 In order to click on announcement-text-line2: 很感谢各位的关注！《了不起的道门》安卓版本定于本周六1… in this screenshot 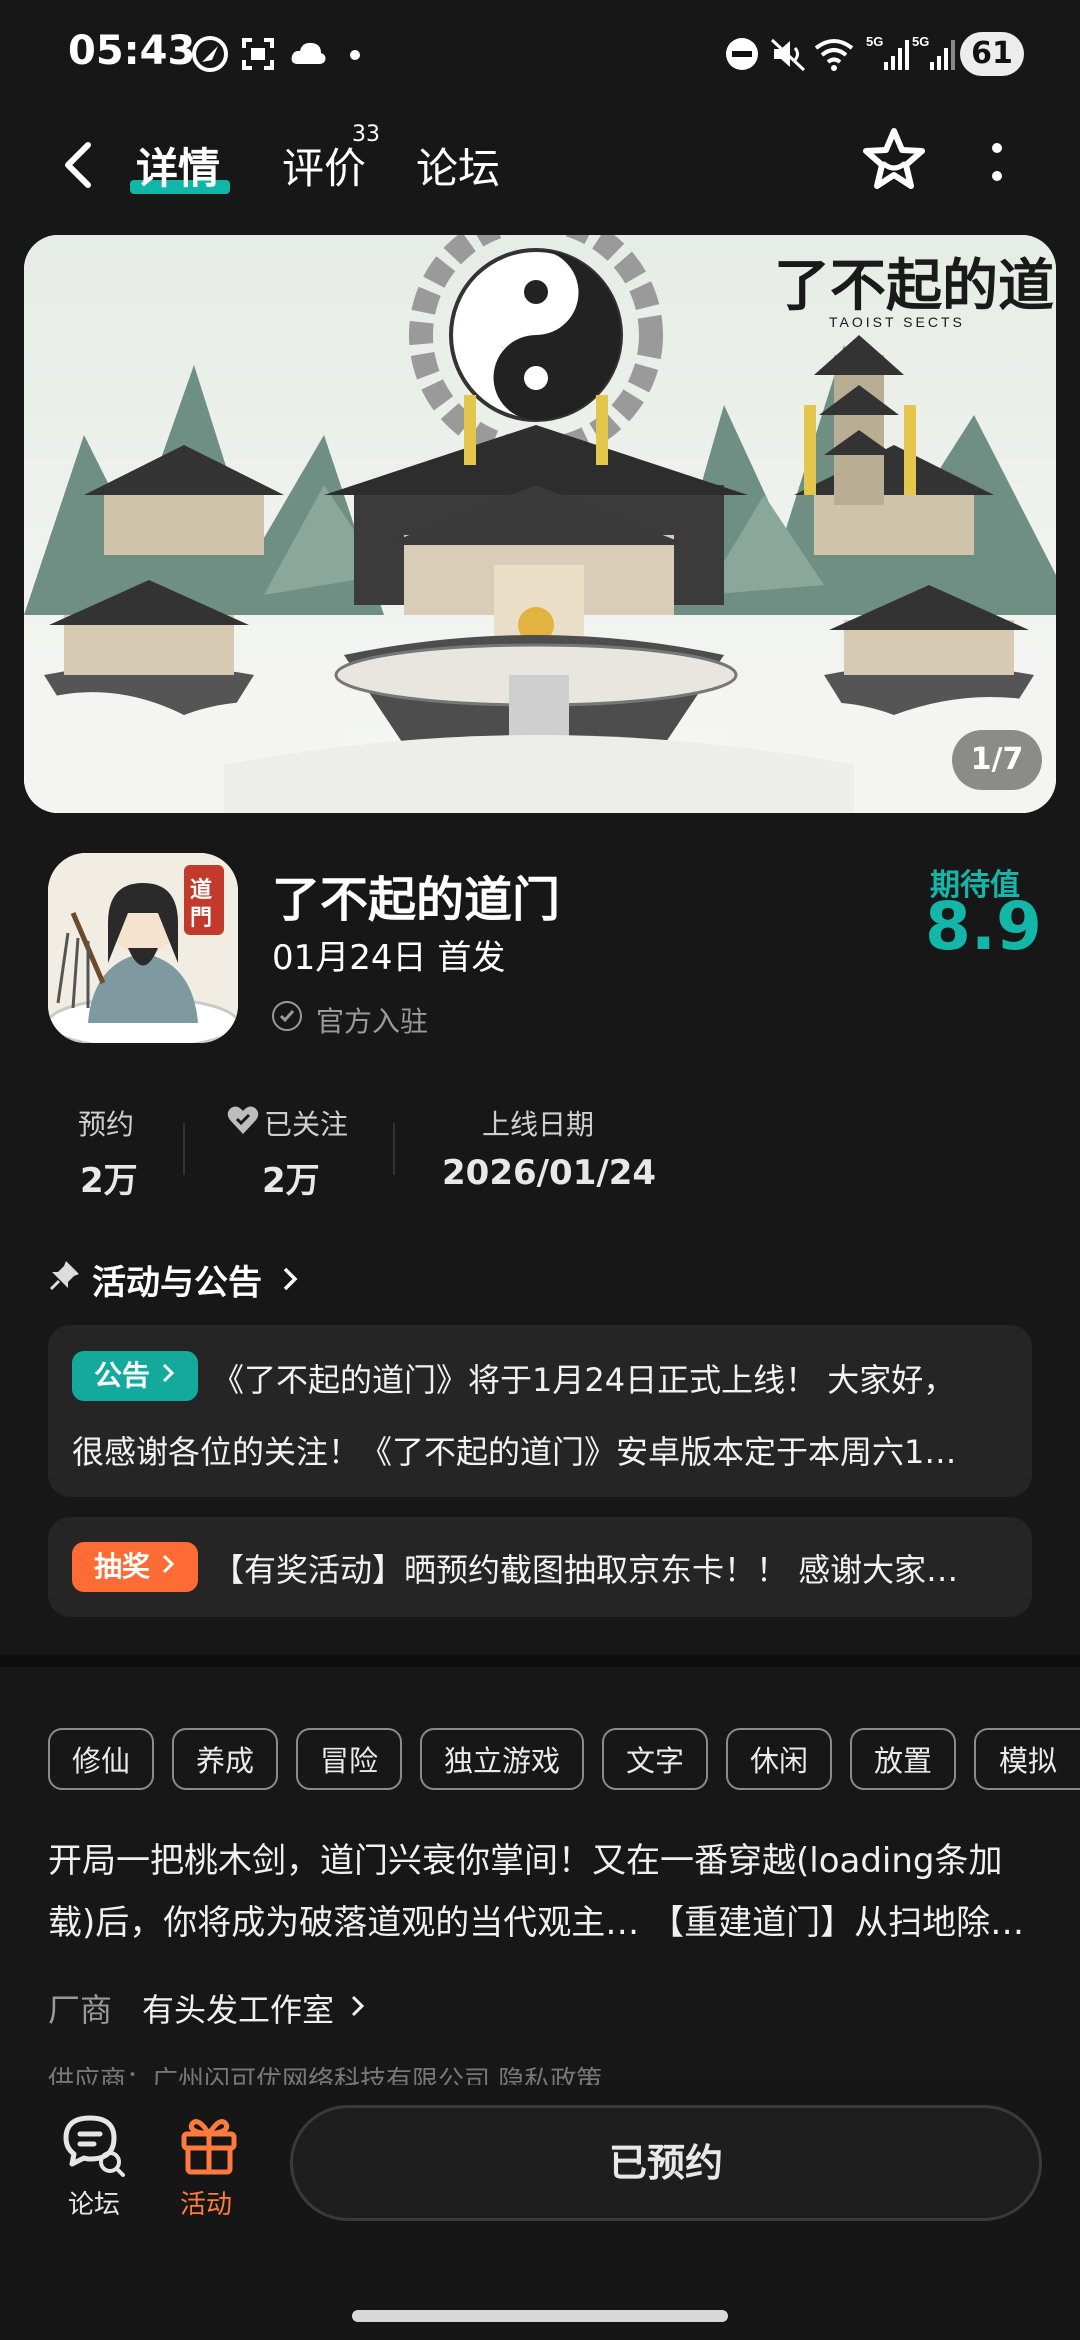, I will do `click(514, 1452)`.